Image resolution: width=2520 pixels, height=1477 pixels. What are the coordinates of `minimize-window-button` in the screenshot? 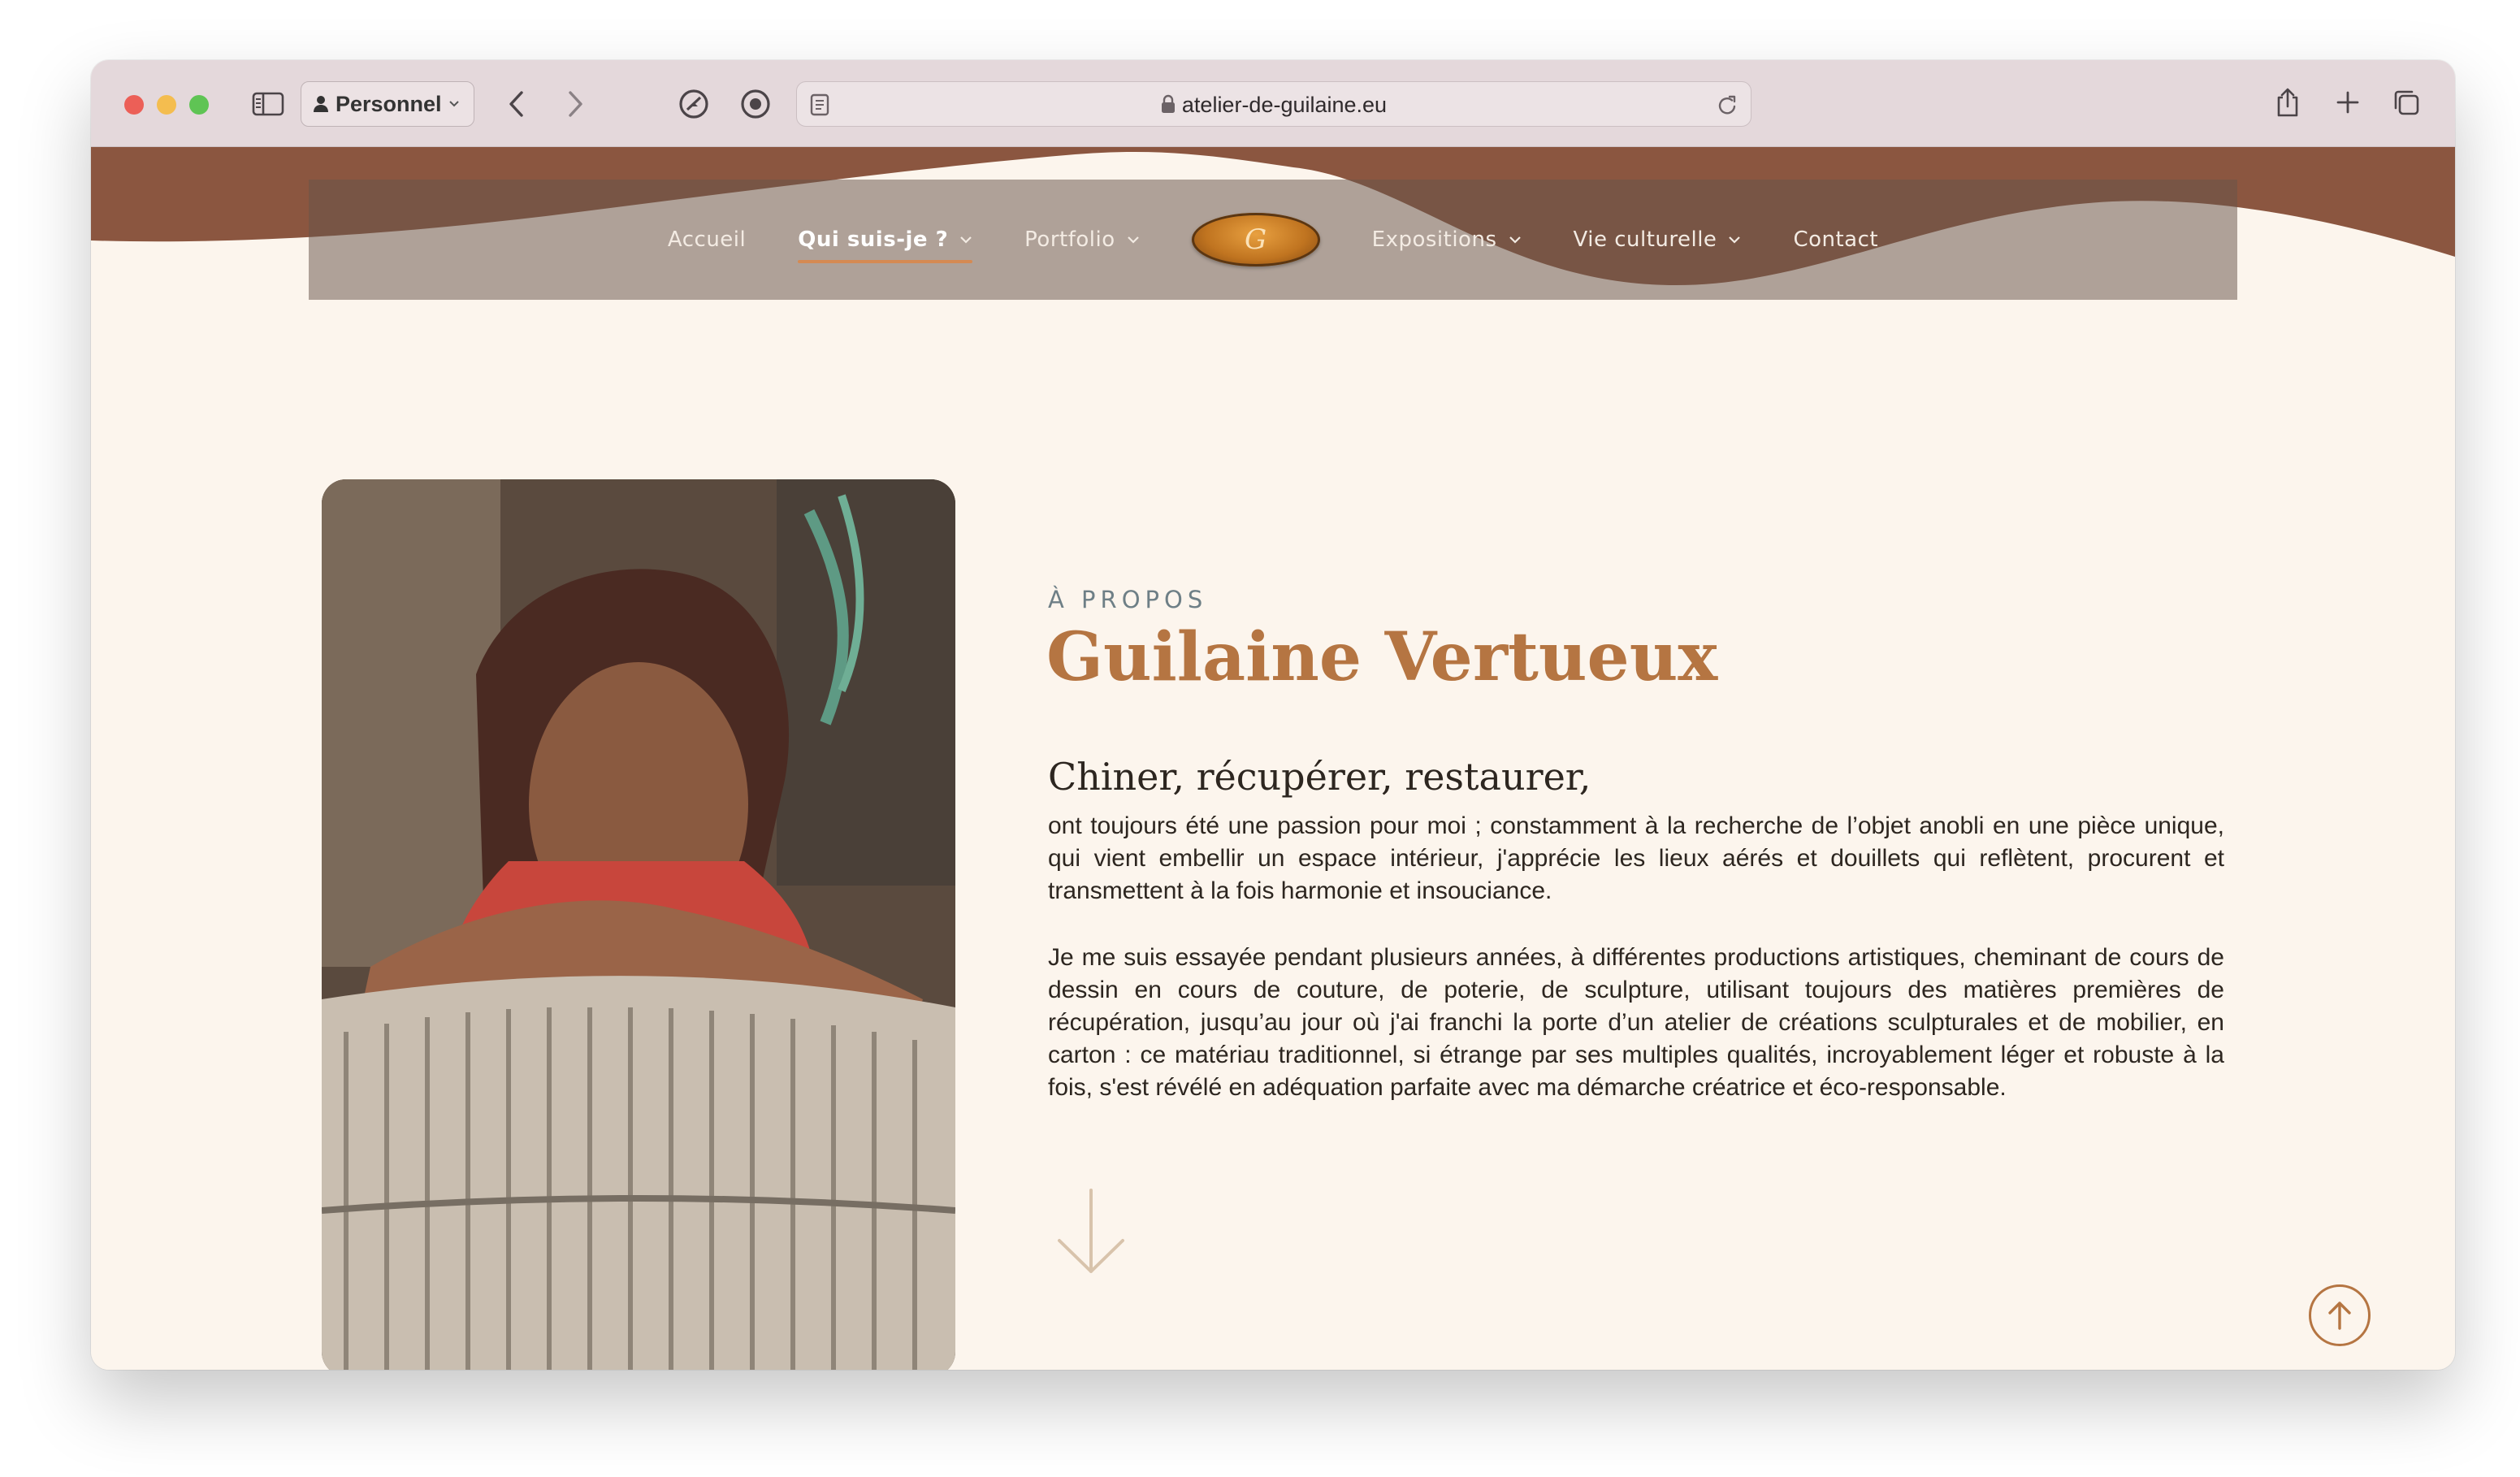 It's located at (167, 105).